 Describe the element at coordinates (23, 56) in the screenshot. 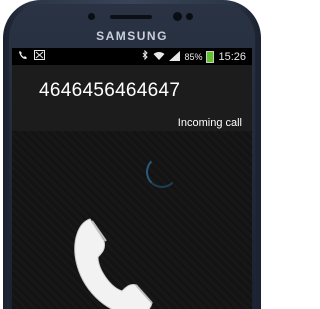

I see `phone-call-icon` at that location.